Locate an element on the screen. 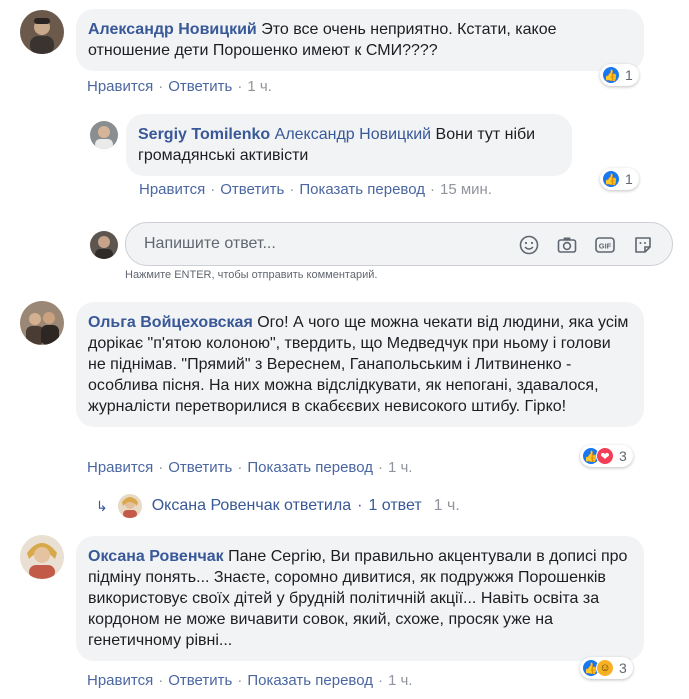  reaction-summary: 👍 ☺ 3 is located at coordinates (606, 668).